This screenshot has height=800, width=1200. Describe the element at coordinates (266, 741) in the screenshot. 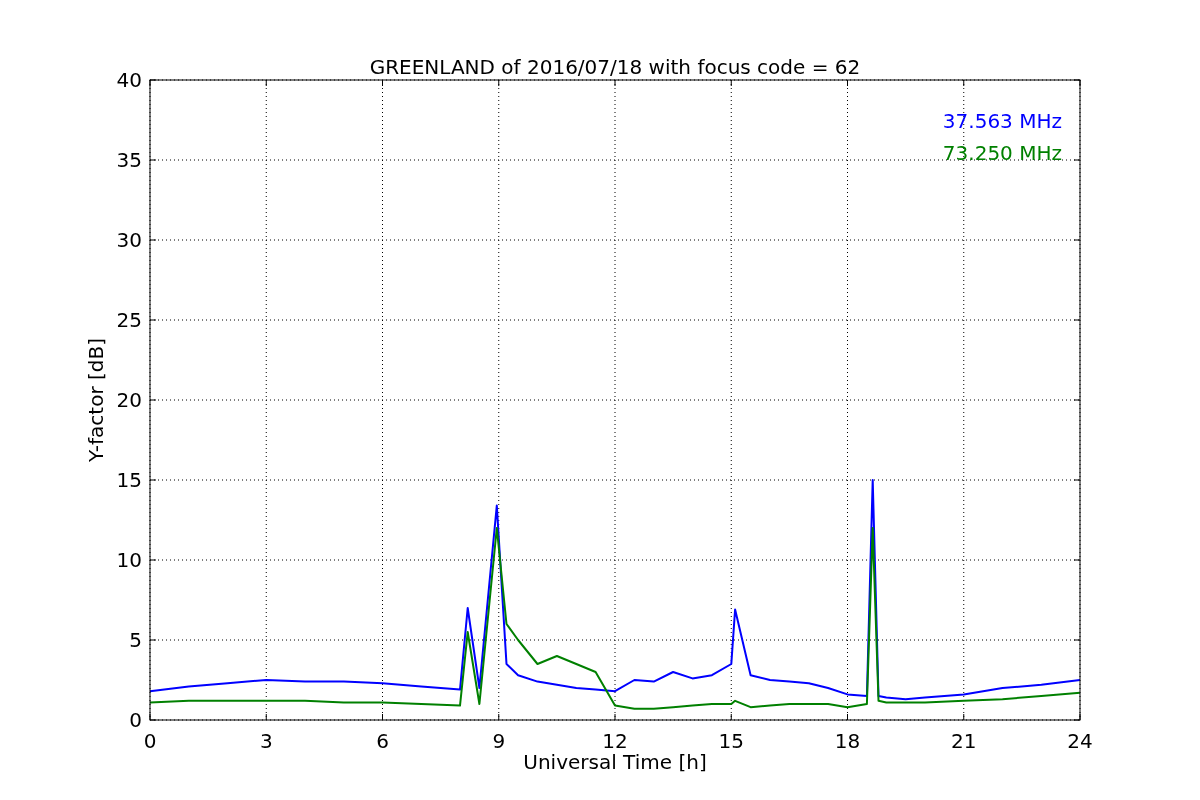

I see `tick-label: 3` at that location.